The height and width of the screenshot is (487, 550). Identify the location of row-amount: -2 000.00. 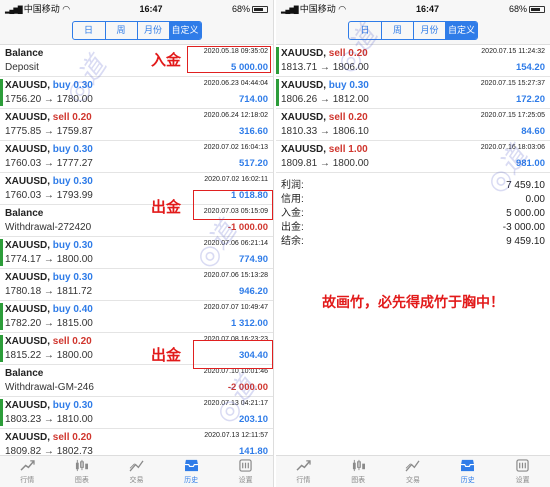
(247, 387).